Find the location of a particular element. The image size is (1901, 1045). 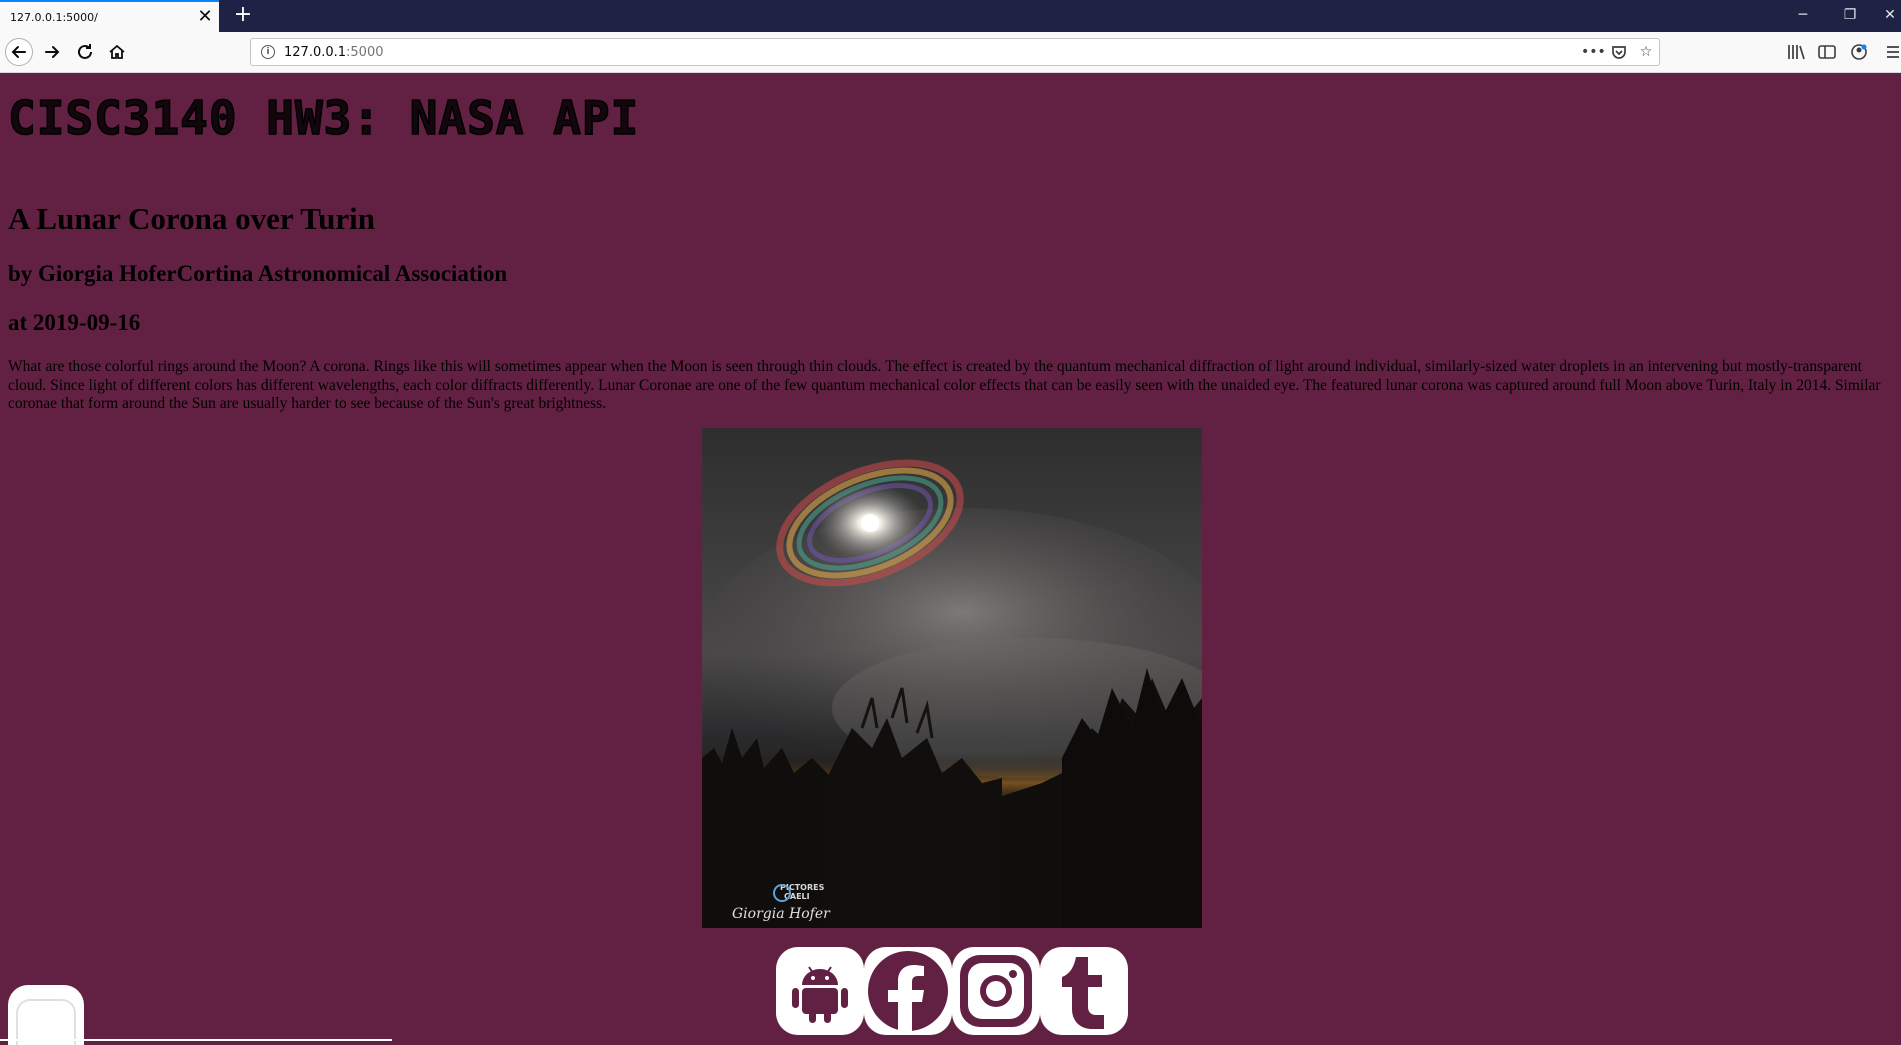

apod-image: PICTORES CAELI Giorgia Hofer is located at coordinates (952, 678).